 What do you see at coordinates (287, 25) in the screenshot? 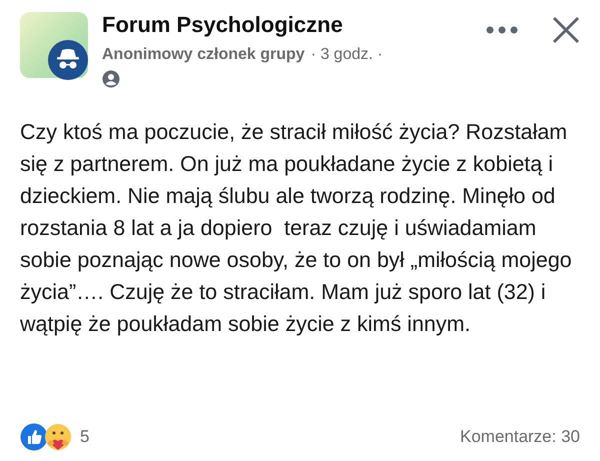
I see `group-name: Forum Psychologiczne` at bounding box center [287, 25].